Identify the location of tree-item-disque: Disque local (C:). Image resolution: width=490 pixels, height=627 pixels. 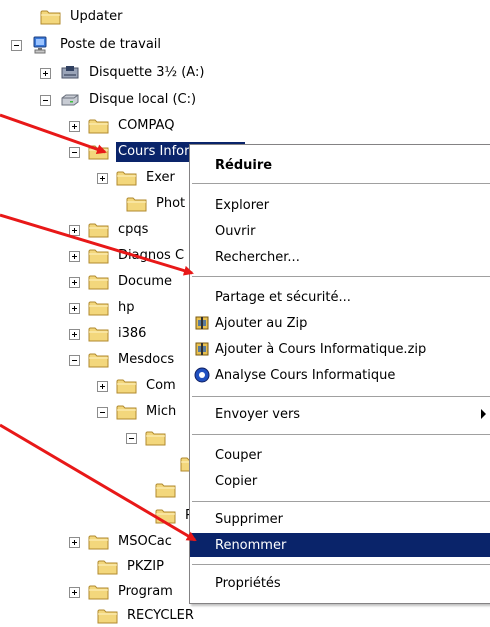
(119, 100).